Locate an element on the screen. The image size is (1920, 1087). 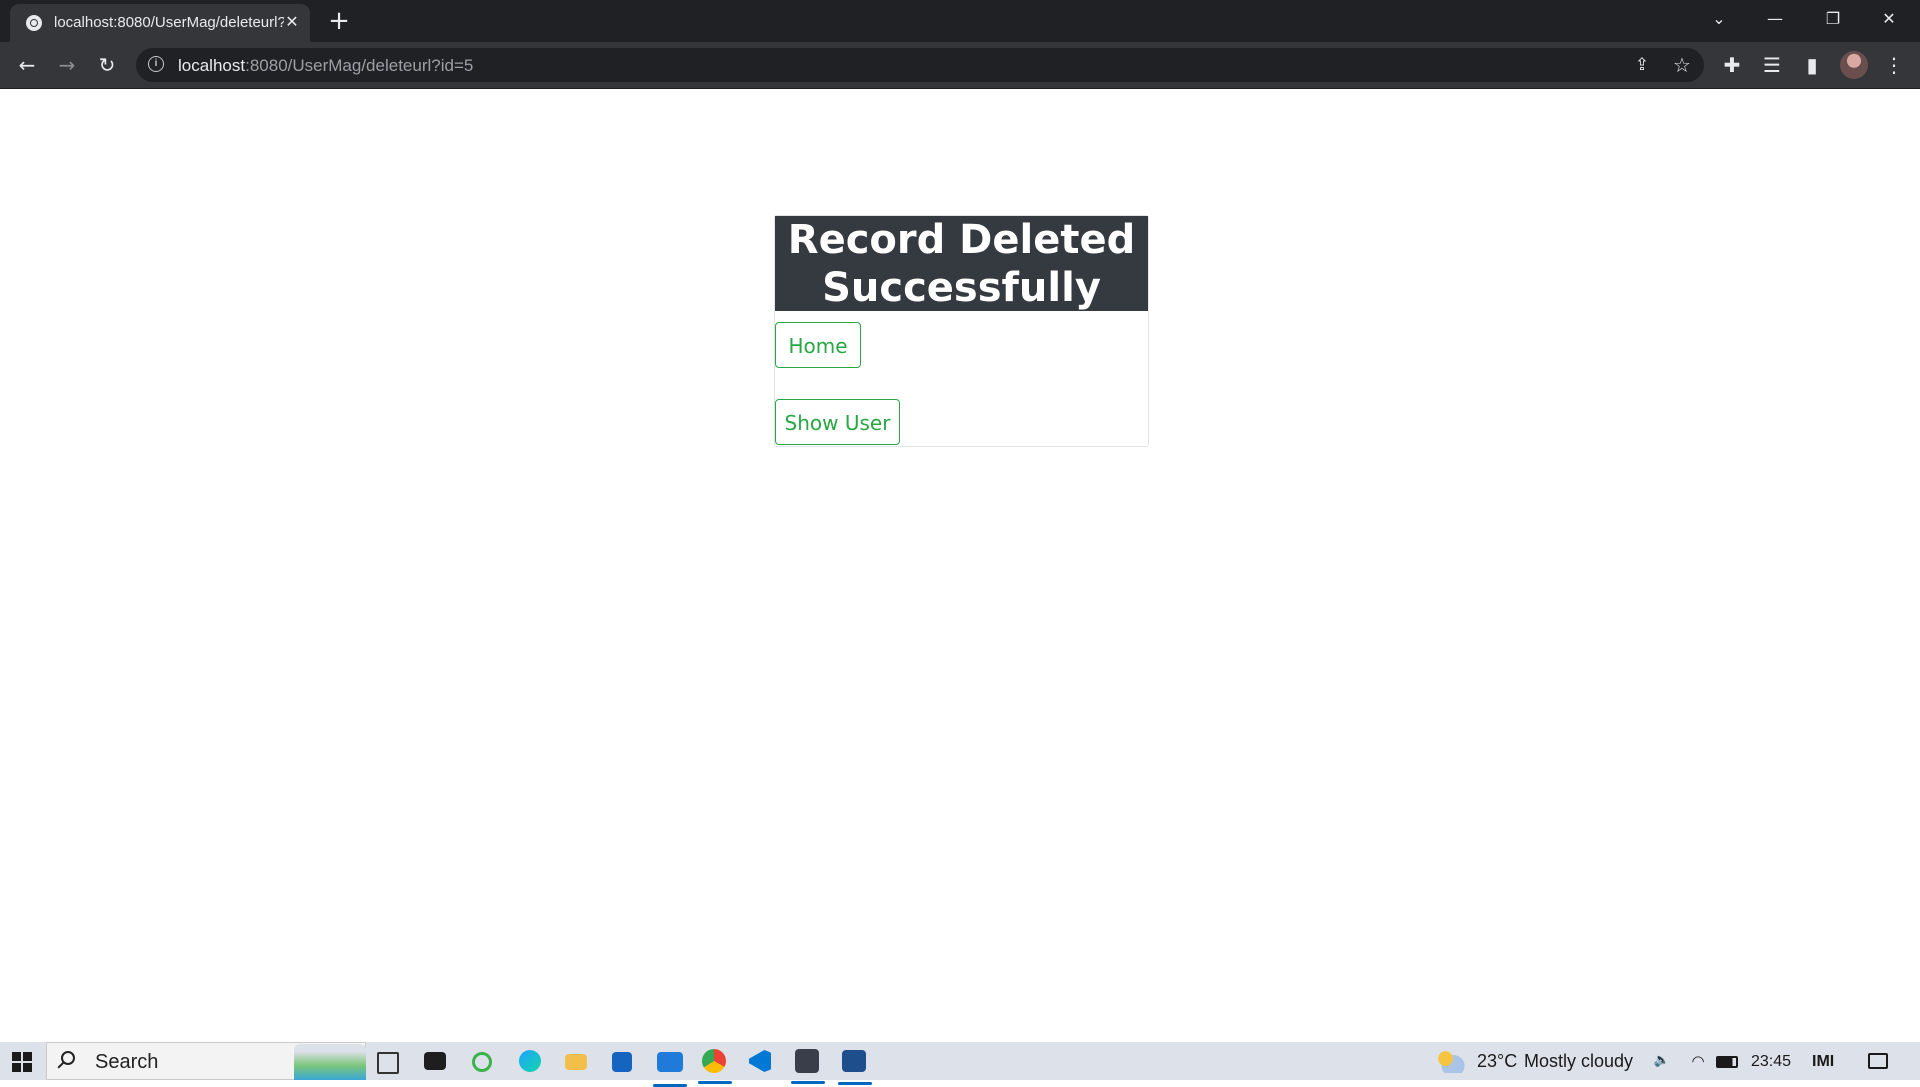
battery-icon is located at coordinates (1727, 1062).